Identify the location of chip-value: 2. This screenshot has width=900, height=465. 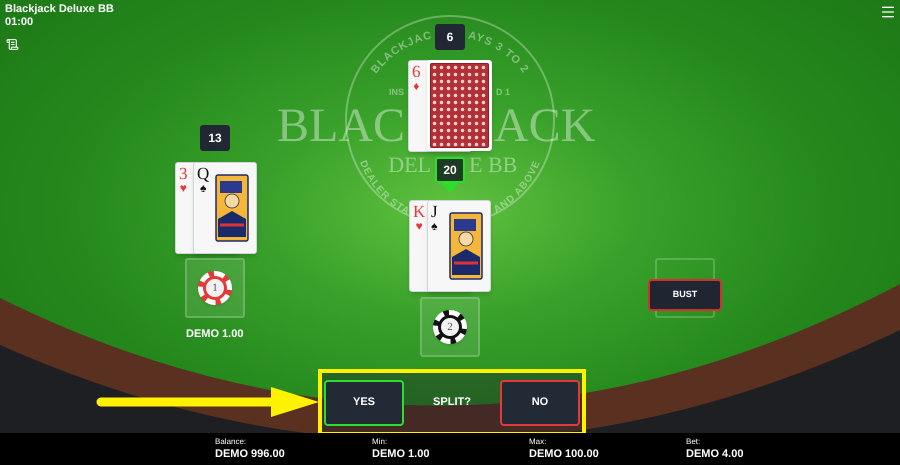
(450, 327).